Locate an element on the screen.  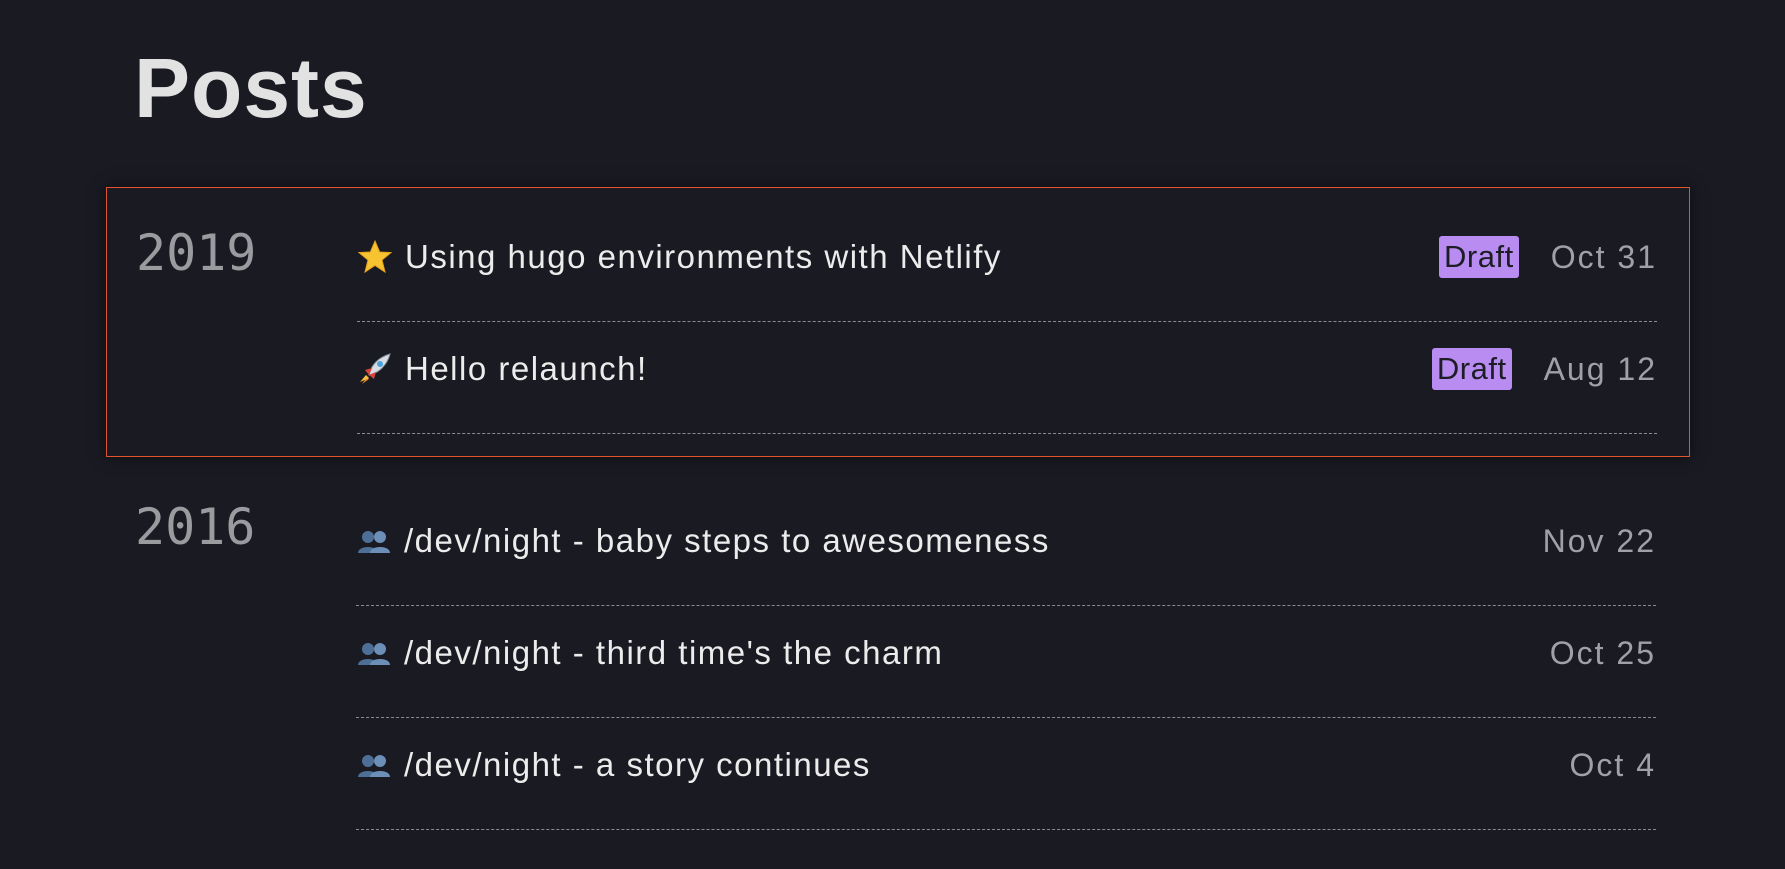
year-label: 2016 is located at coordinates (195, 527).